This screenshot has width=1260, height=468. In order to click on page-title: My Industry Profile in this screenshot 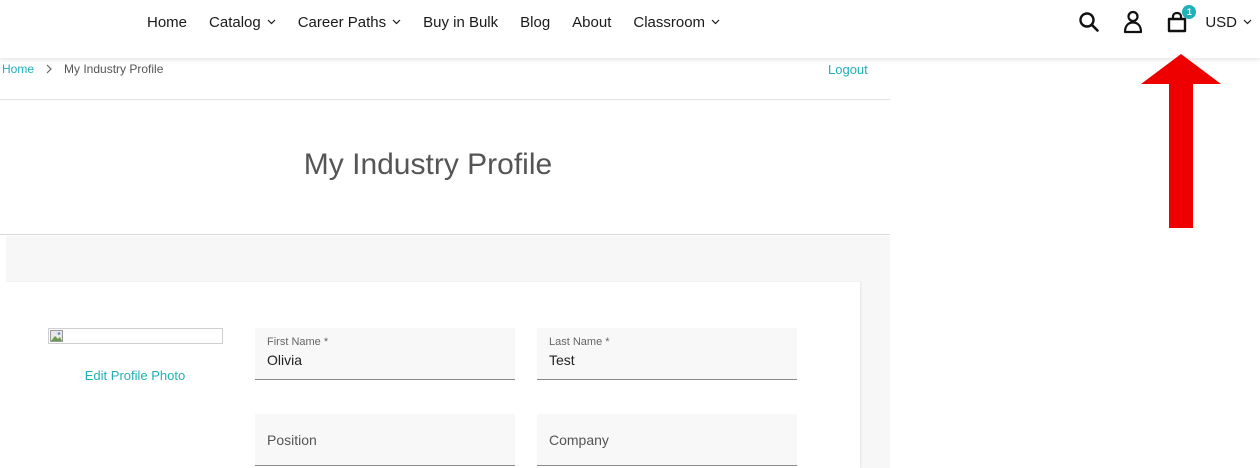, I will do `click(428, 164)`.